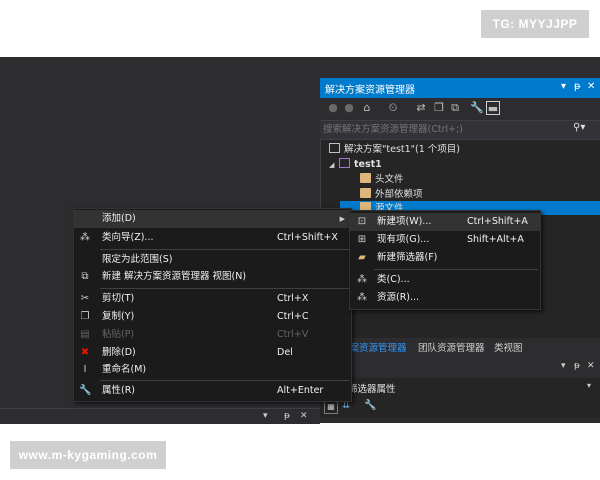 The height and width of the screenshot is (480, 600). I want to click on menu-item-label: 新建 解决方案资源管理器 视图(N), so click(174, 276).